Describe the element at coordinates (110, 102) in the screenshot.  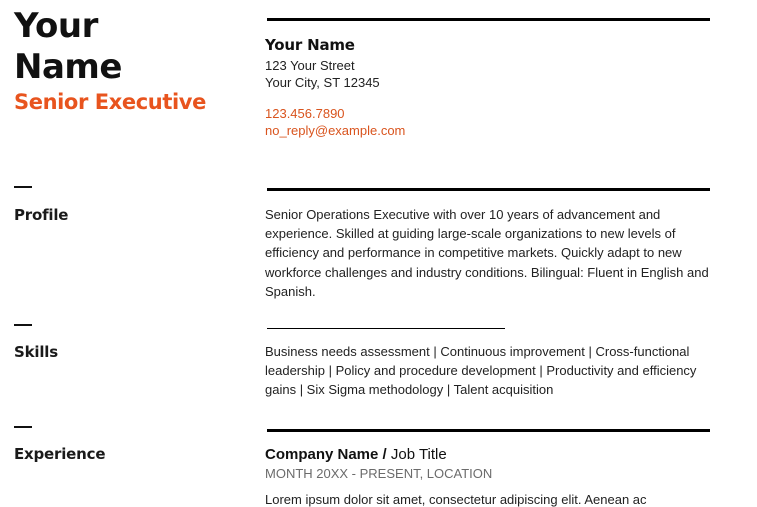
I see `job-title-heading: Senior Executive` at that location.